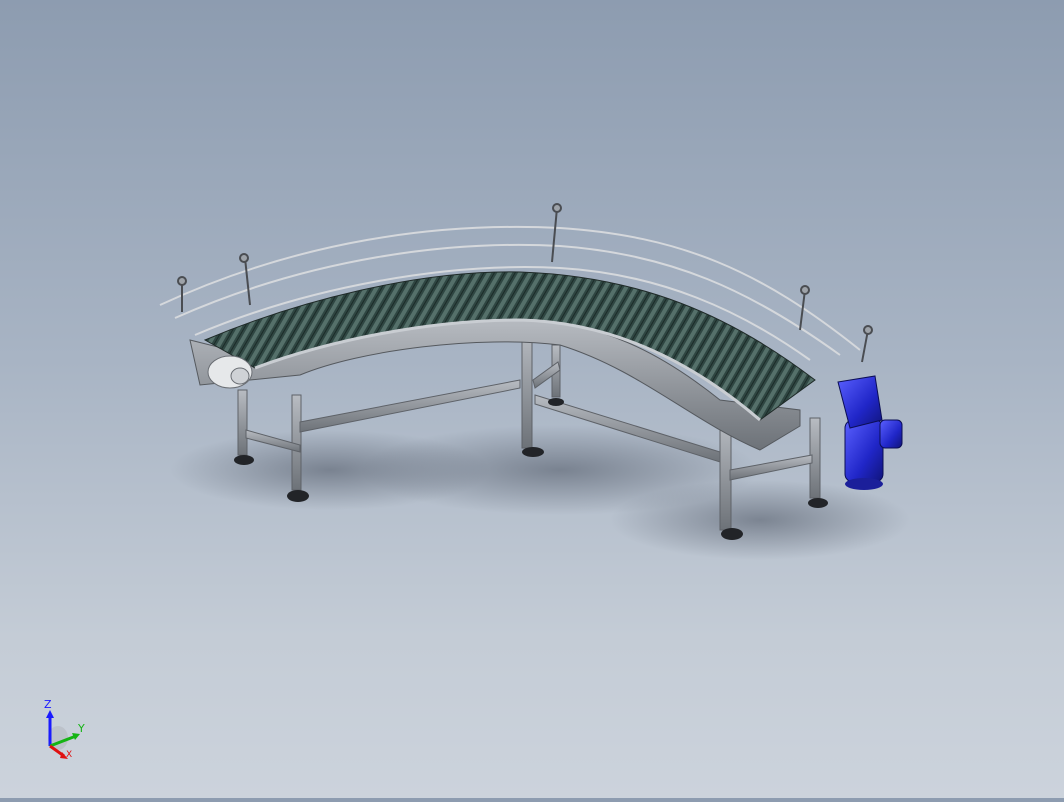  Describe the element at coordinates (64, 731) in the screenshot. I see `coordinate-triad: Z Y X` at that location.